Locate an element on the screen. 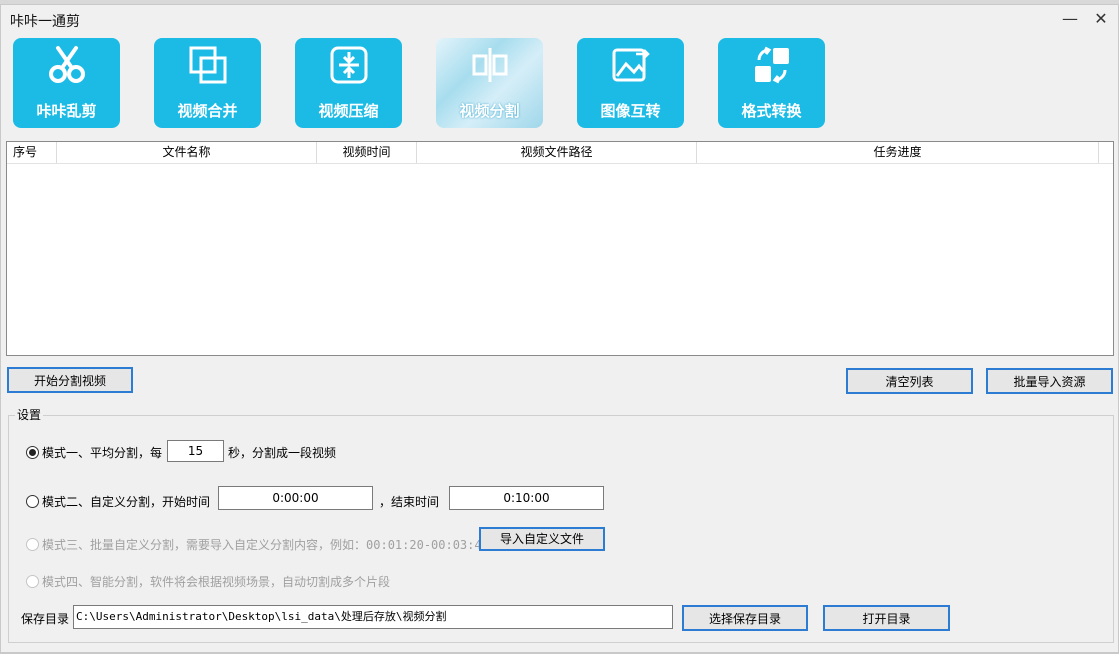  mode3-example: 00:01:20-00:03:40 is located at coordinates (427, 545).